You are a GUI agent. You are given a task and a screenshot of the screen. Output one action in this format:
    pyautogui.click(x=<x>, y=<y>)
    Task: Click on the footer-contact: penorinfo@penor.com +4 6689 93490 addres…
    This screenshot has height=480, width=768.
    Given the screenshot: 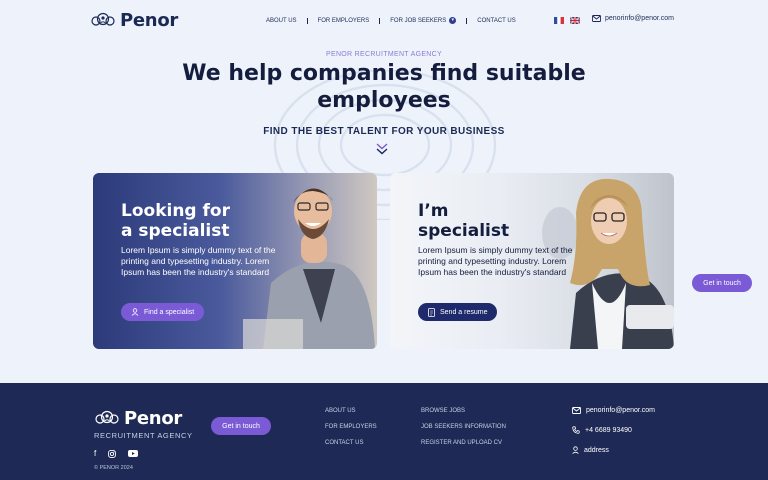 What is the action you would take?
    pyautogui.click(x=613, y=430)
    